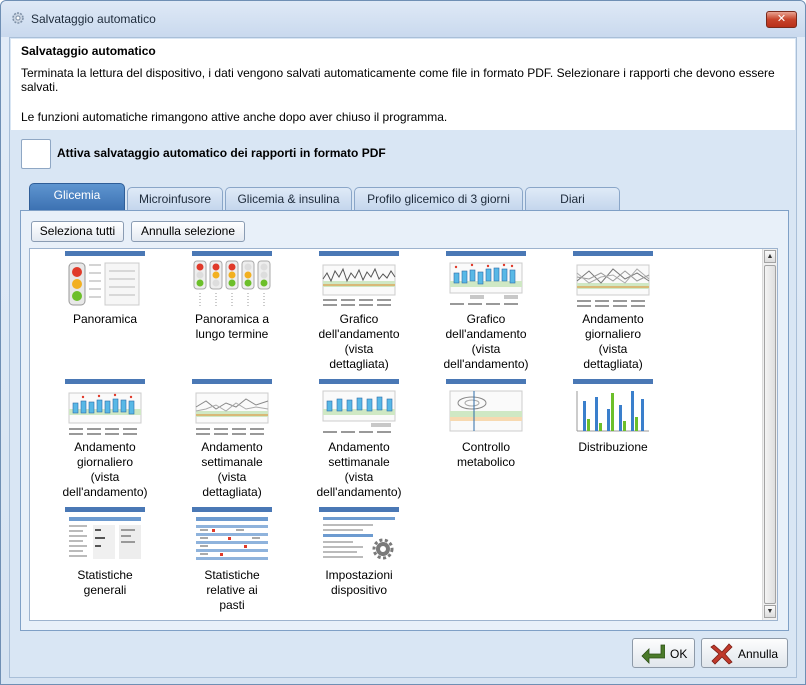 The image size is (806, 685). I want to click on header-title: Salvataggio automatico, so click(88, 51).